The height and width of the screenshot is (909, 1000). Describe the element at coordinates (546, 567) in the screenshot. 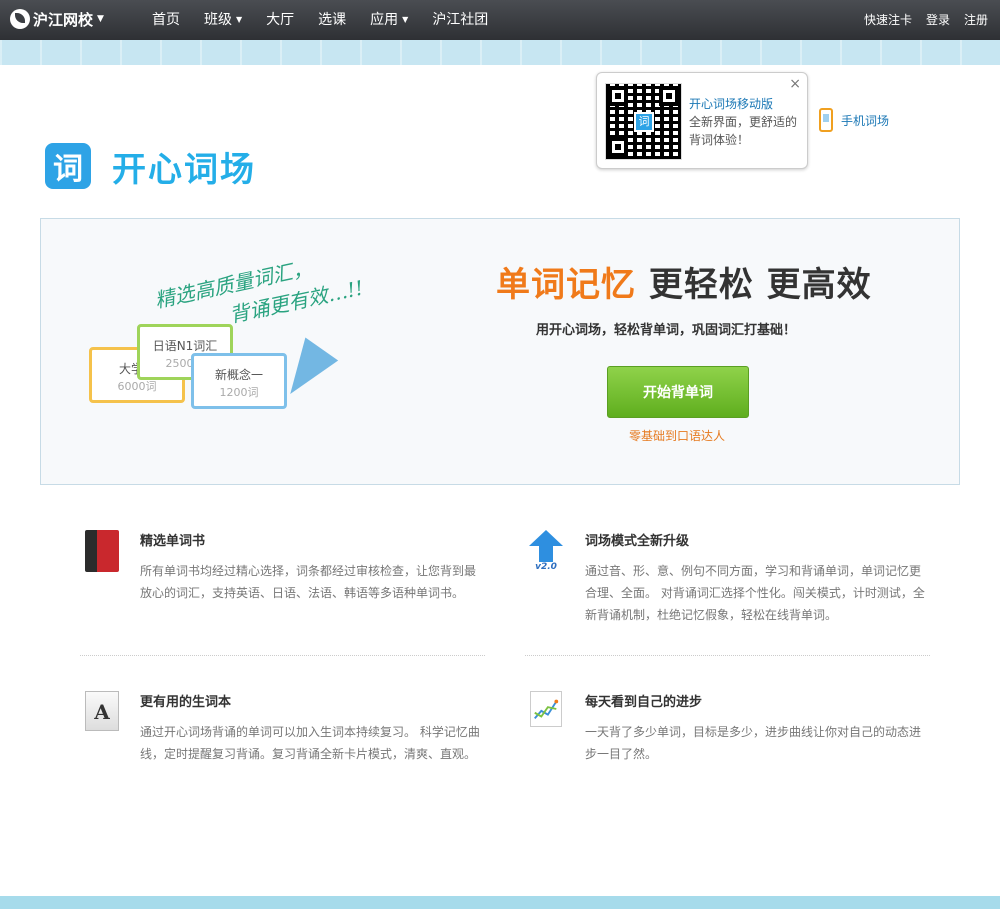

I see `version-badge: v2.0` at that location.